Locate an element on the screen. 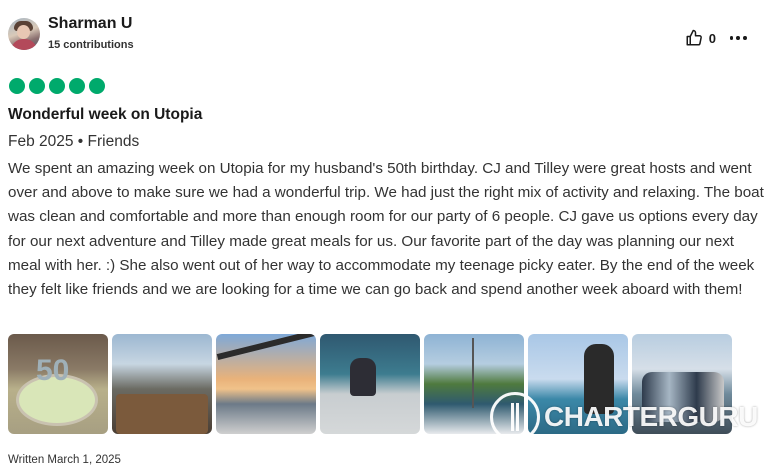 The image size is (770, 473). rating-bubbles is located at coordinates (57, 86).